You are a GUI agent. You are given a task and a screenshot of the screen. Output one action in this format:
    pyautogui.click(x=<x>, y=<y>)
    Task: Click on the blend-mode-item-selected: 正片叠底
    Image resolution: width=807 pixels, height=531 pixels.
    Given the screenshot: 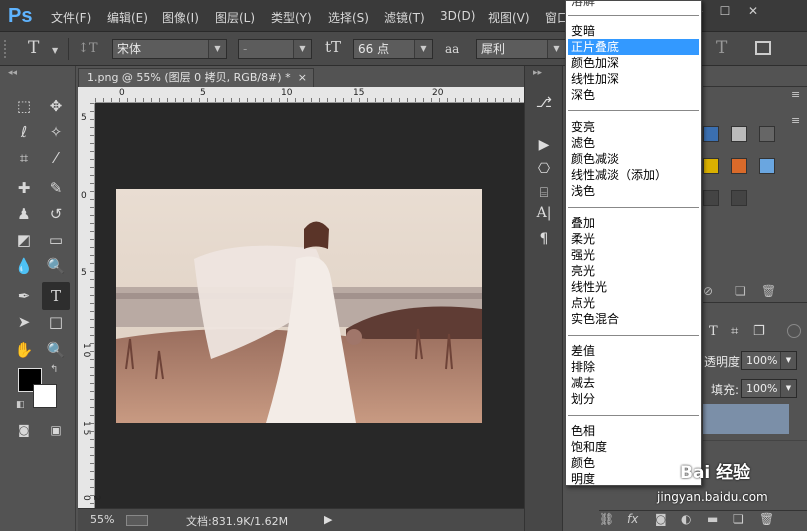 What is the action you would take?
    pyautogui.click(x=633, y=47)
    